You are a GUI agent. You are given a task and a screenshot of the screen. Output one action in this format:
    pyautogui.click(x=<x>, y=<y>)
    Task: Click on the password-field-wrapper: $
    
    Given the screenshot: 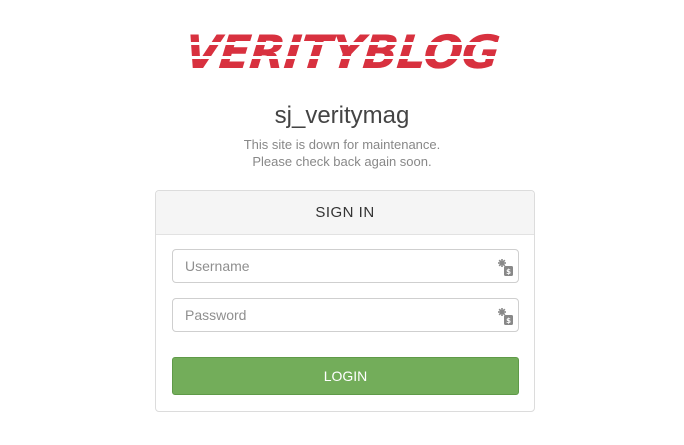 What is the action you would take?
    pyautogui.click(x=345, y=315)
    